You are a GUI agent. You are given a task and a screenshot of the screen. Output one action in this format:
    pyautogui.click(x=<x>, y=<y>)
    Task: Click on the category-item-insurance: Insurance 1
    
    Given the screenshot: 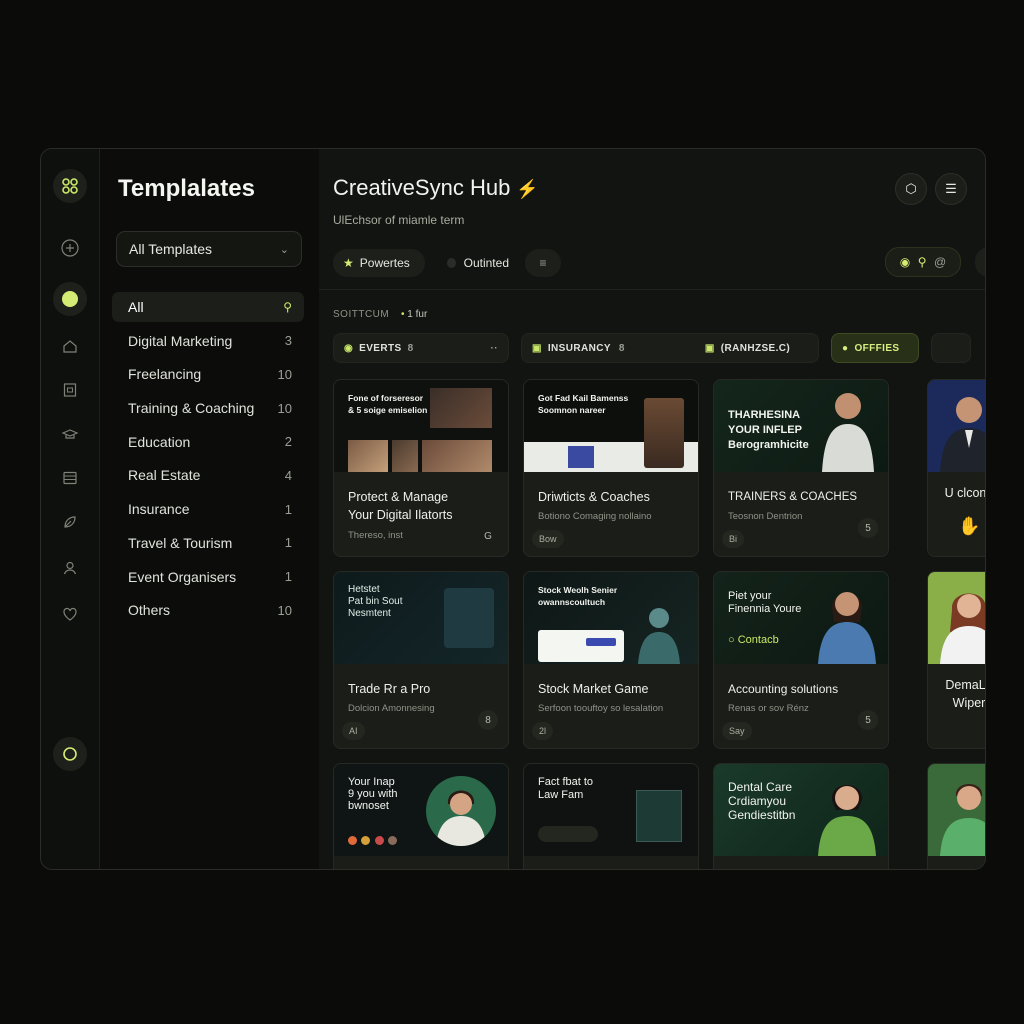 What is the action you would take?
    pyautogui.click(x=208, y=509)
    